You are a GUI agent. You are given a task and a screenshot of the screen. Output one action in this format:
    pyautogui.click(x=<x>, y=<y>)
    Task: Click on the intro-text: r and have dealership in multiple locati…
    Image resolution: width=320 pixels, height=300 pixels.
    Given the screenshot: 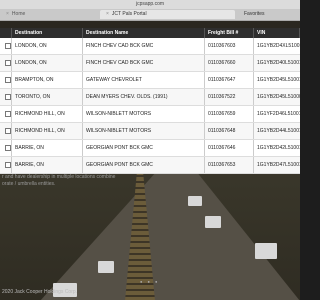 What is the action you would take?
    pyautogui.click(x=59, y=177)
    